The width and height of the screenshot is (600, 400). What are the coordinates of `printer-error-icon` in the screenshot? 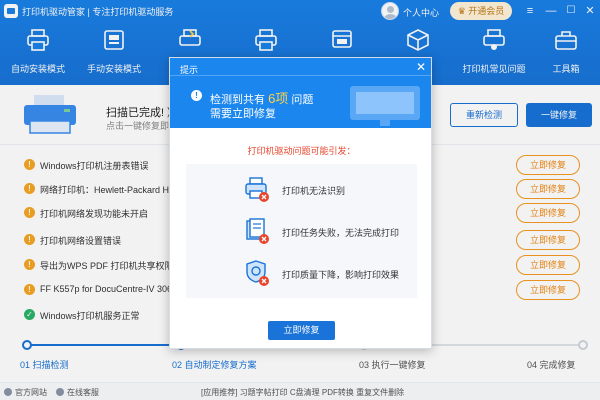 It's located at (257, 189).